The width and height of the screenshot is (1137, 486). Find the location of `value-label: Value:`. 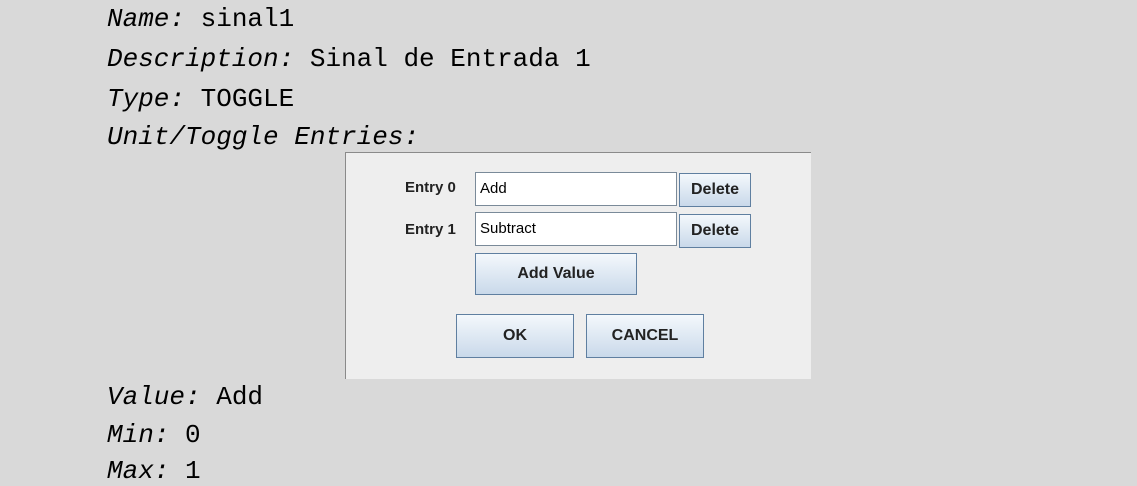

value-label: Value: is located at coordinates (154, 397).